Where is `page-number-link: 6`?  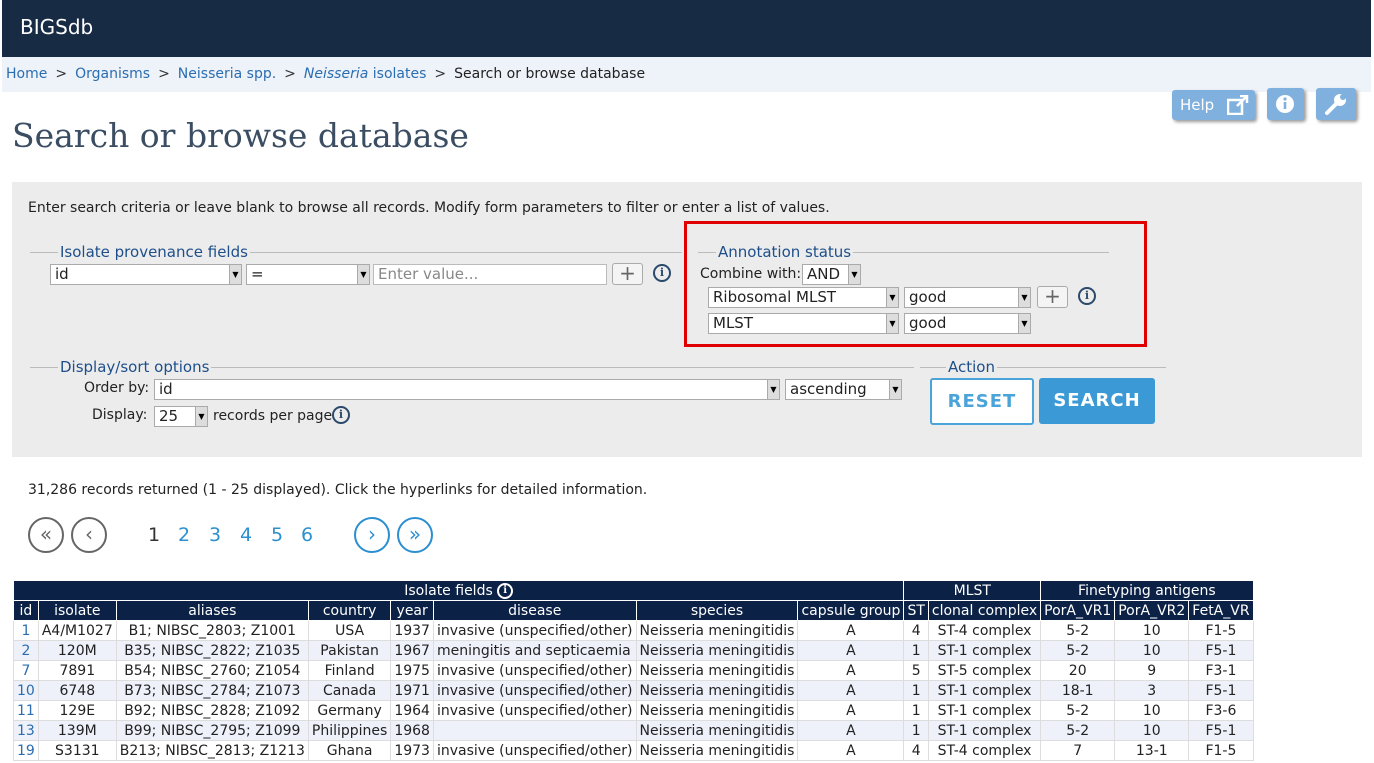
page-number-link: 6 is located at coordinates (307, 535).